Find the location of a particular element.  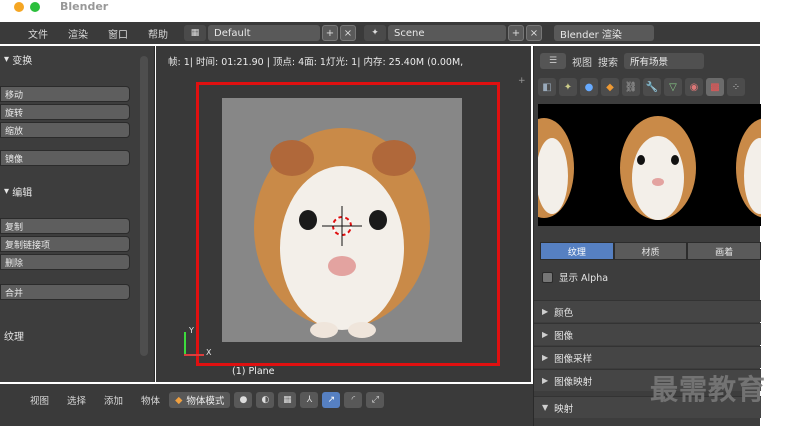

translate-manipulator-icon: ↗ is located at coordinates (331, 400).